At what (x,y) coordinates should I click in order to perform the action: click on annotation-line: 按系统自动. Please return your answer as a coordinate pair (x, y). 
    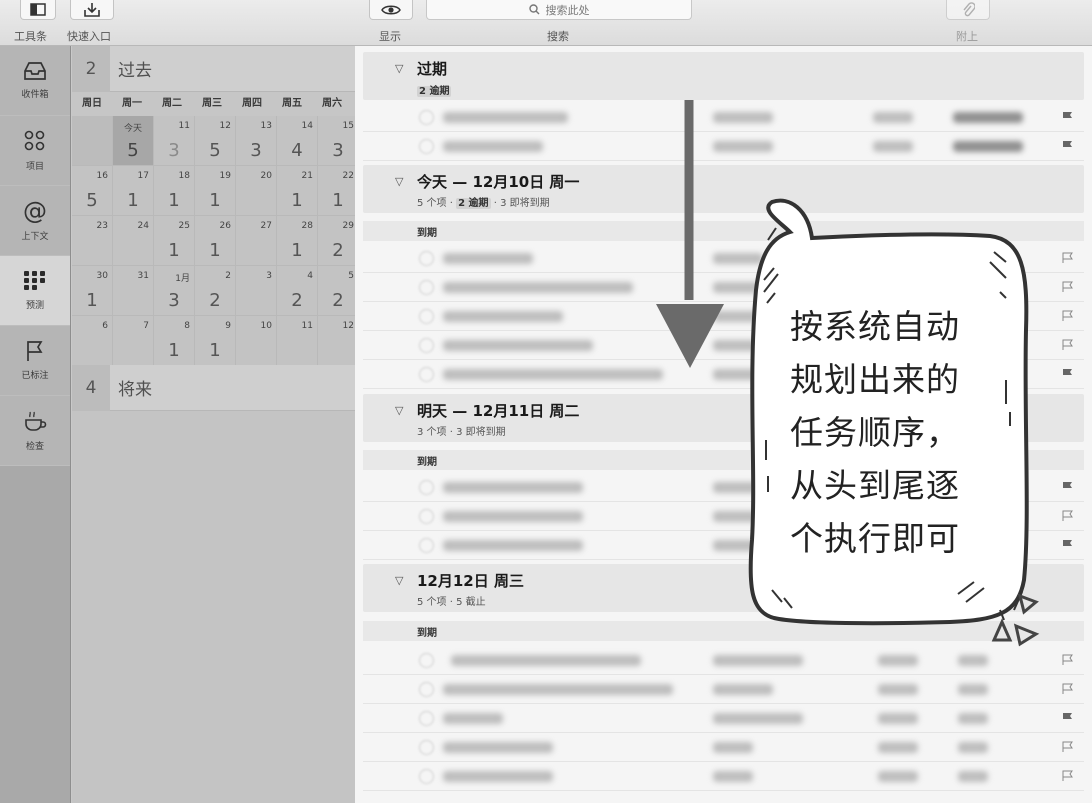
    Looking at the image, I should click on (875, 326).